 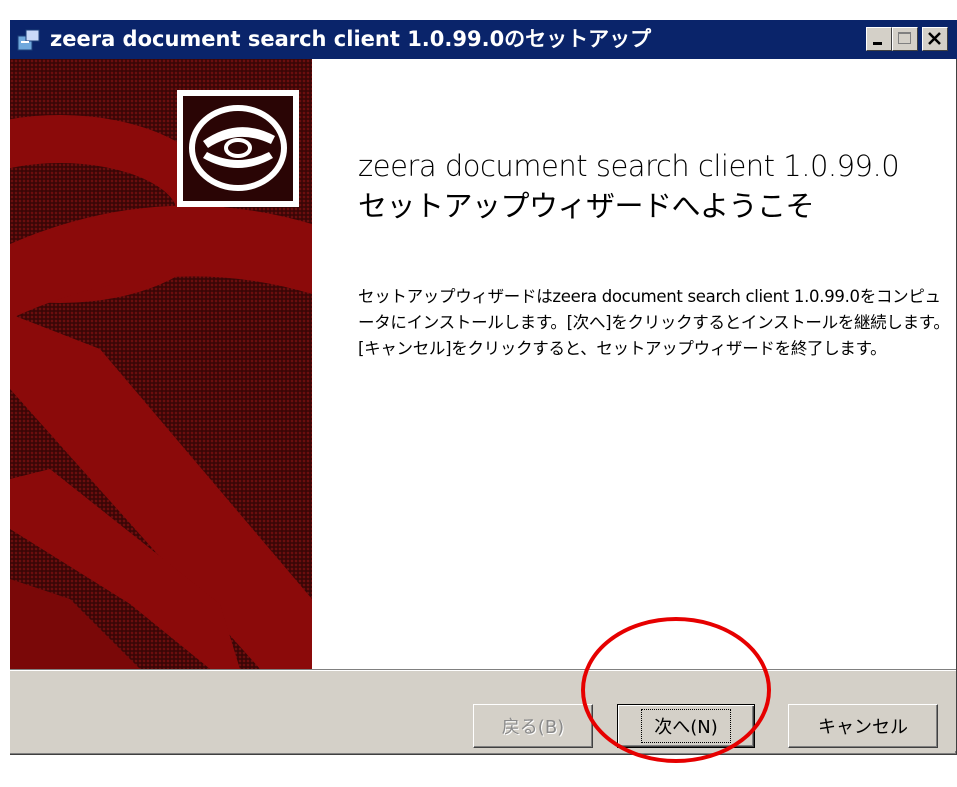 I want to click on close-icon, so click(x=934, y=38).